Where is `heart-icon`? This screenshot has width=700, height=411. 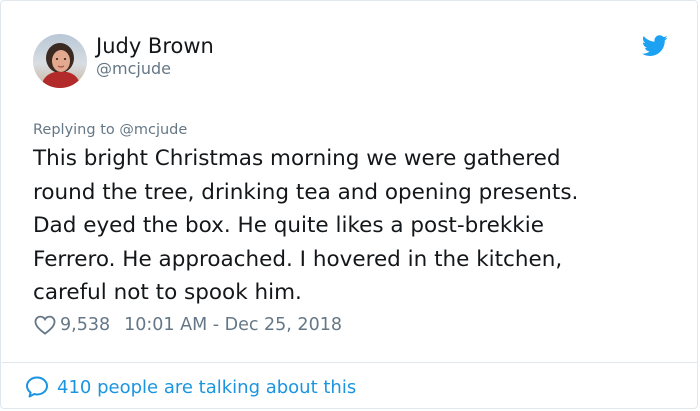 heart-icon is located at coordinates (45, 325).